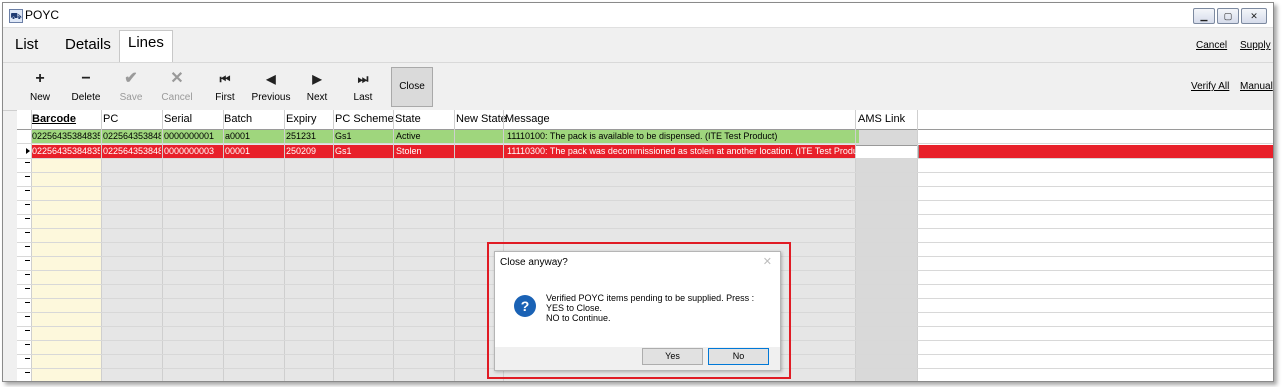 This screenshot has width=1284, height=387. Describe the element at coordinates (534, 262) in the screenshot. I see `dialog-title: Close anyway?` at that location.